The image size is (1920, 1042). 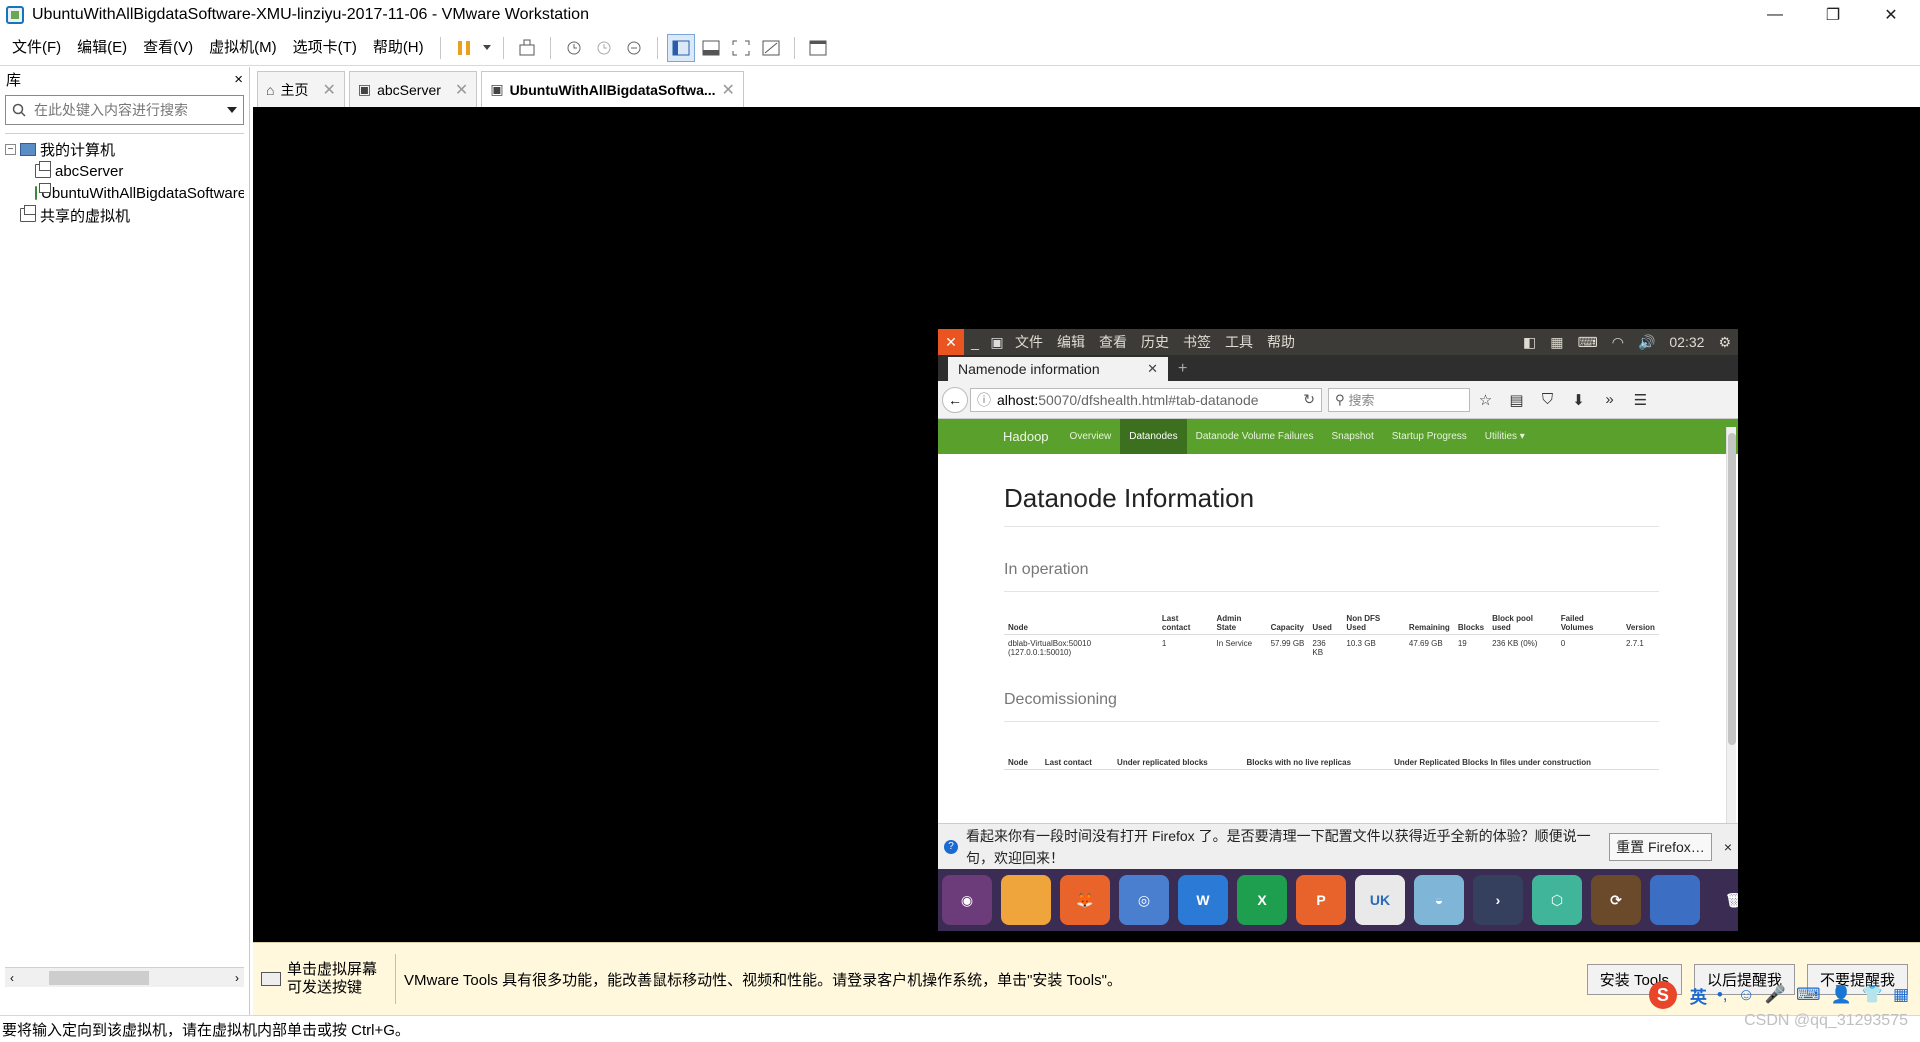 What do you see at coordinates (238, 79) in the screenshot?
I see `library-close-icon: ×` at bounding box center [238, 79].